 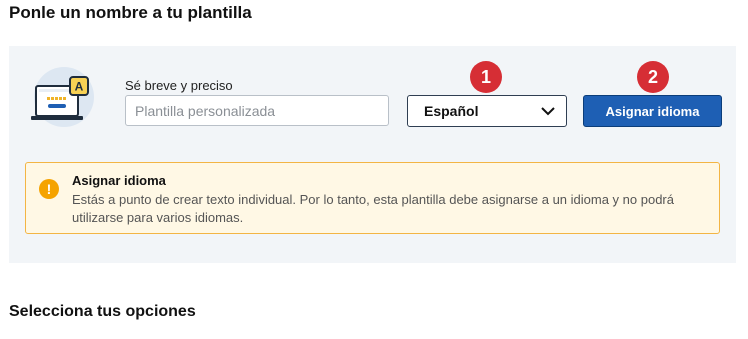 I want to click on illustration-letter: A, so click(x=79, y=87).